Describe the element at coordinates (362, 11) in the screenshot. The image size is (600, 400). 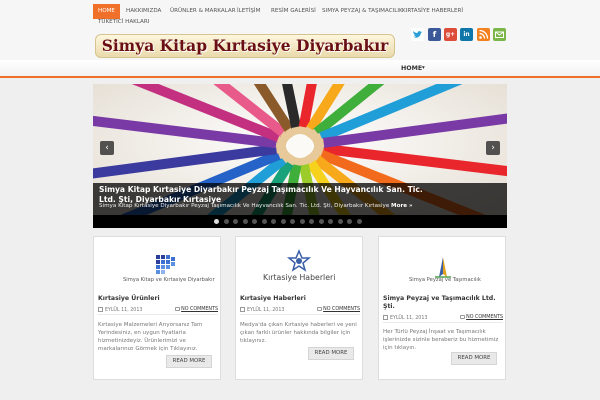
I see `topnav-peyzaj: SIMYA PEYZAJ & TAŞIMACILIK` at that location.